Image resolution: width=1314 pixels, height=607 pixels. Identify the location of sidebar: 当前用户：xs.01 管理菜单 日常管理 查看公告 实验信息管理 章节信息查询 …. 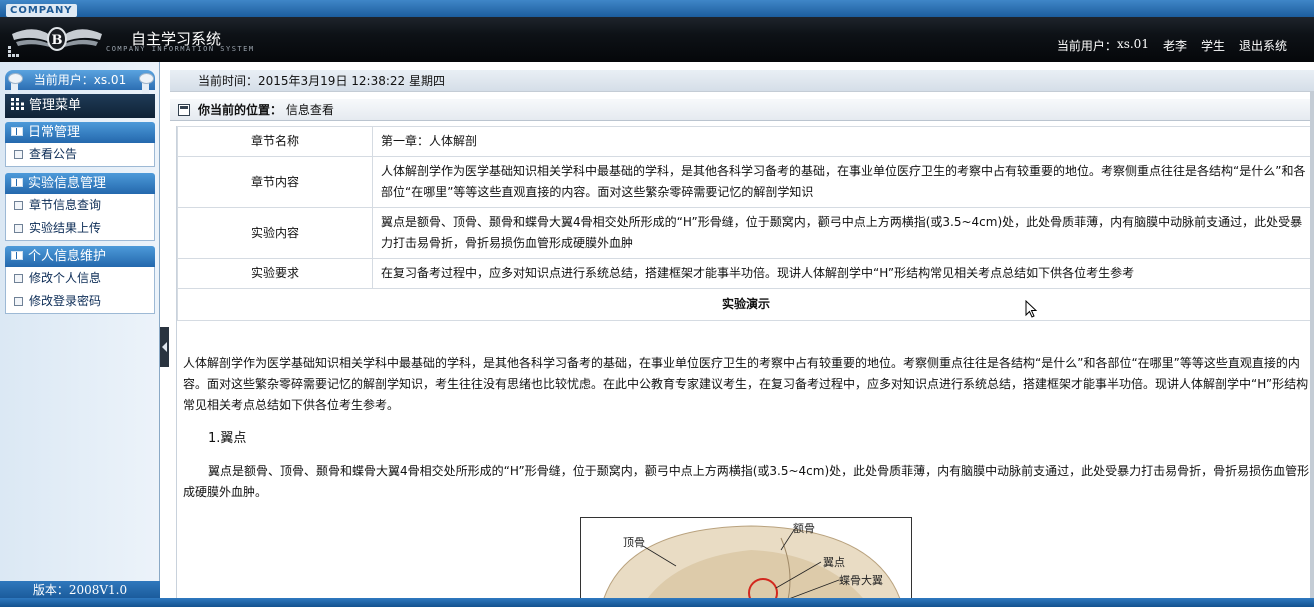
(80, 334).